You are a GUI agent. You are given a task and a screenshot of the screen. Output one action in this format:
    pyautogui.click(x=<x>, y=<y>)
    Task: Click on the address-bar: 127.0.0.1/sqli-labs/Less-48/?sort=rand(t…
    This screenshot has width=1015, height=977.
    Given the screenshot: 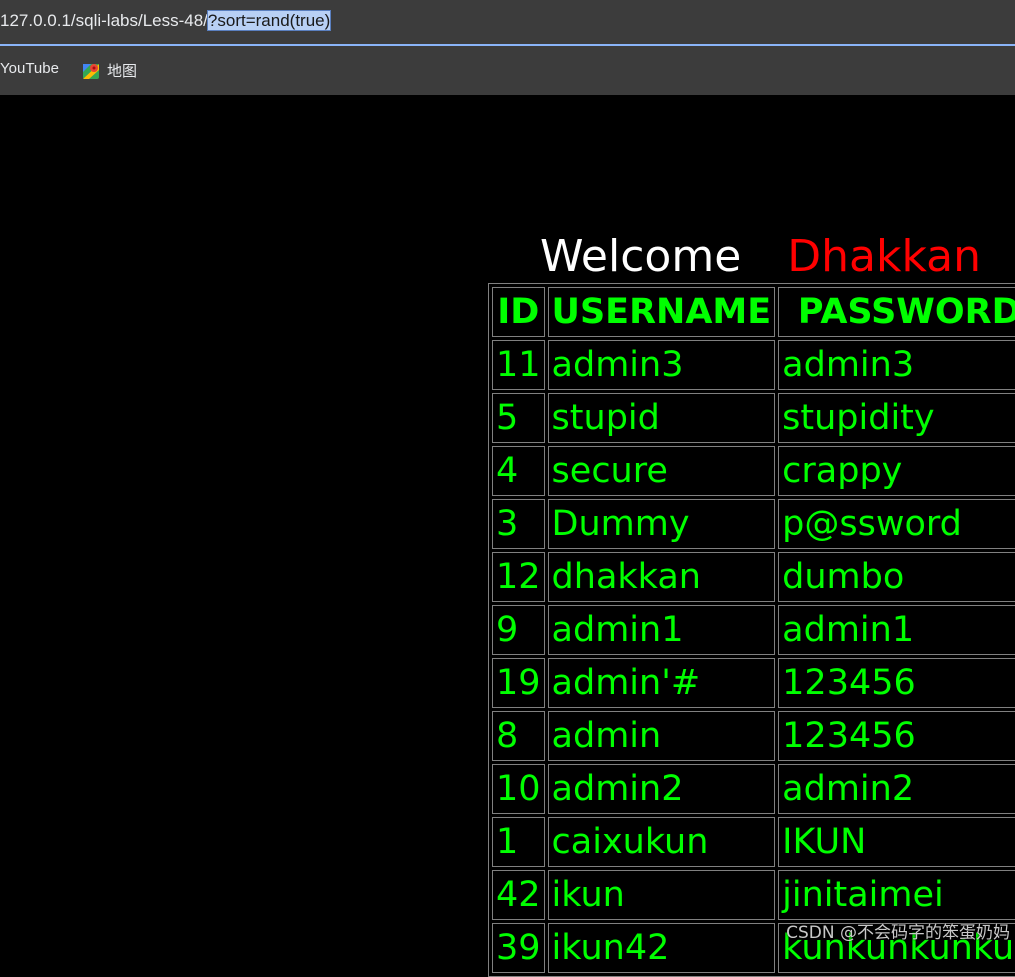 What is the action you would take?
    pyautogui.click(x=507, y=23)
    